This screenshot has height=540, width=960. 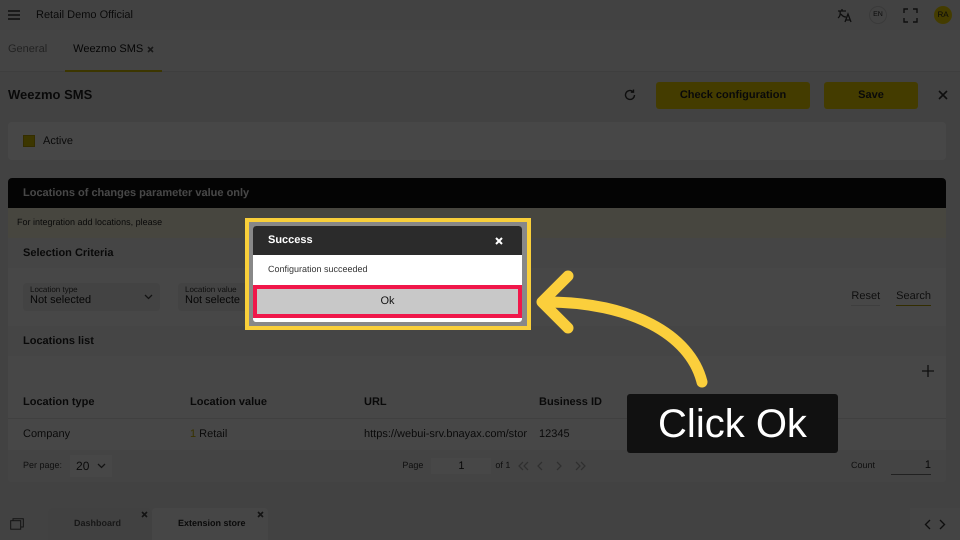 I want to click on table-cell-text: 12345, so click(x=555, y=434).